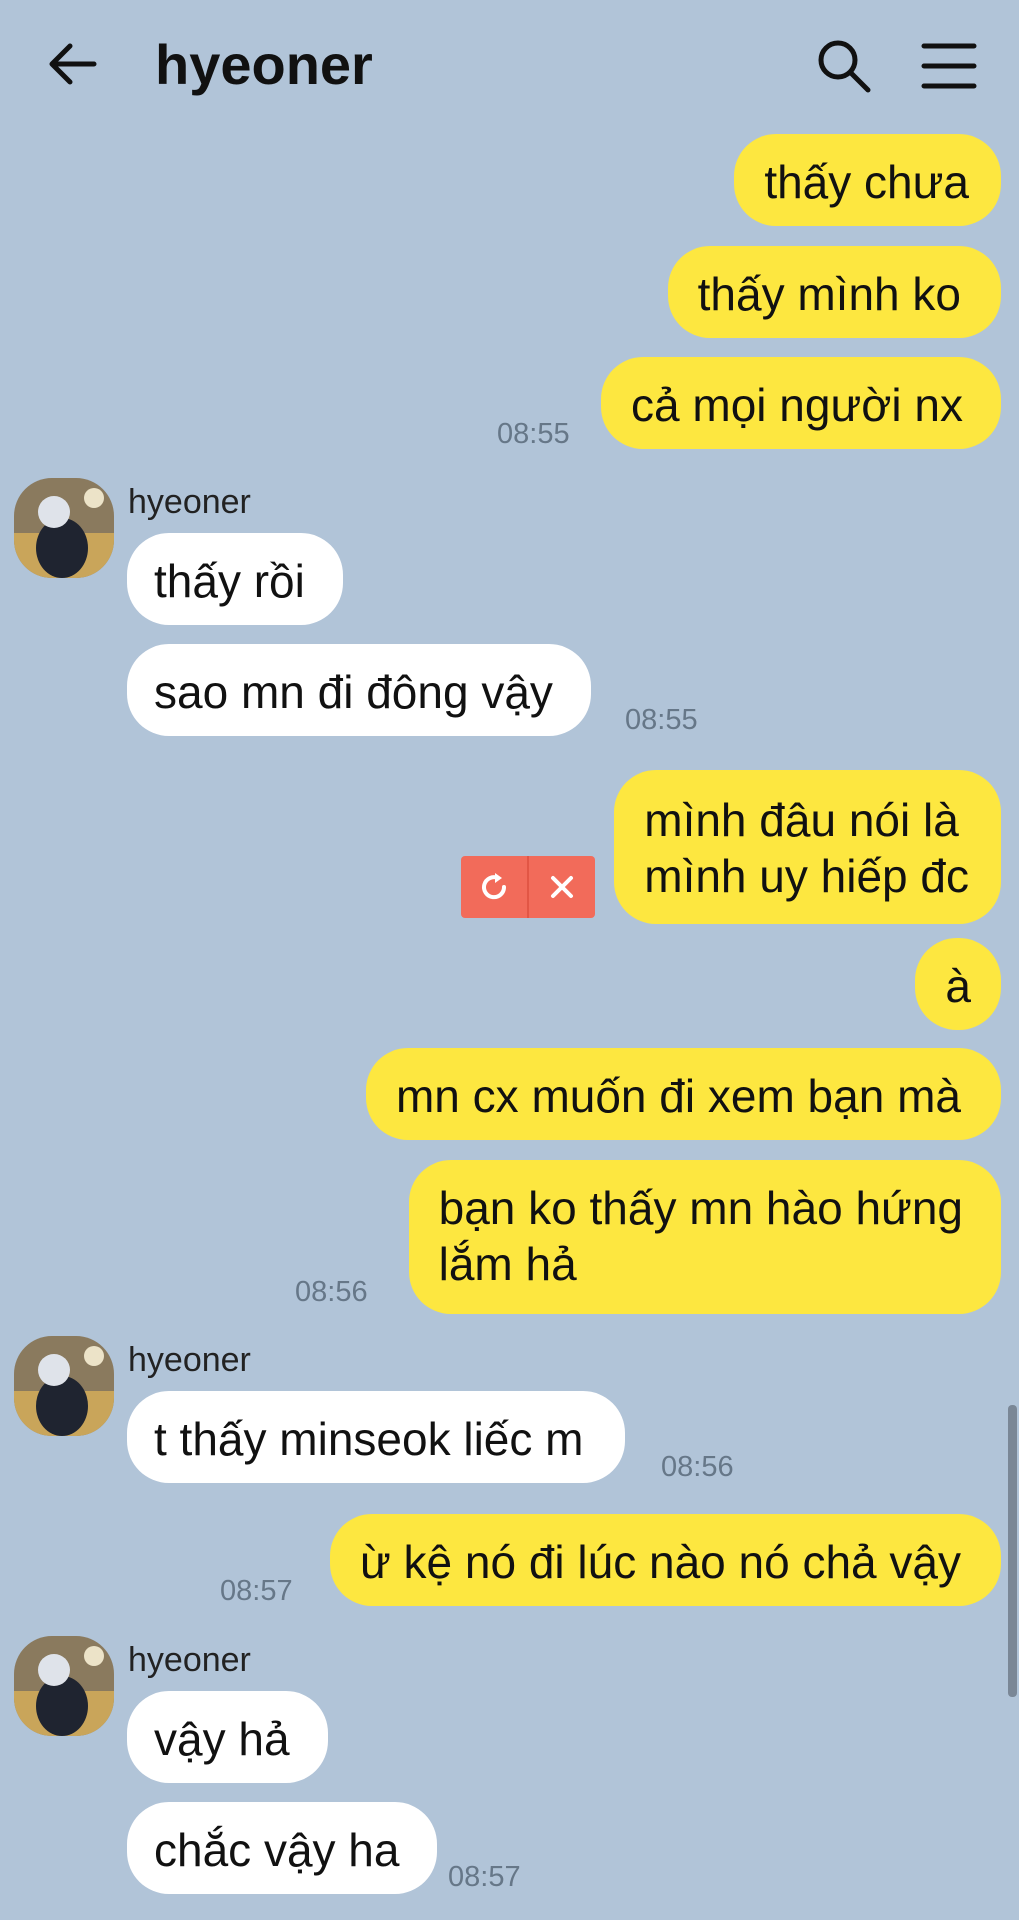 This screenshot has width=1019, height=1920. Describe the element at coordinates (678, 1096) in the screenshot. I see `message-text: mn cx muốn đi xem bạn mà` at that location.